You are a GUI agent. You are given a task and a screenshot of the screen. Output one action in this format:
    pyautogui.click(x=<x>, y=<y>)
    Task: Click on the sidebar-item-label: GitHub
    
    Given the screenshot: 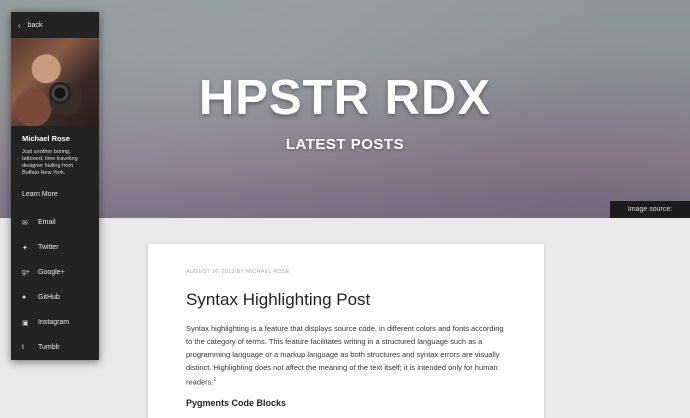 What is the action you would take?
    pyautogui.click(x=49, y=297)
    